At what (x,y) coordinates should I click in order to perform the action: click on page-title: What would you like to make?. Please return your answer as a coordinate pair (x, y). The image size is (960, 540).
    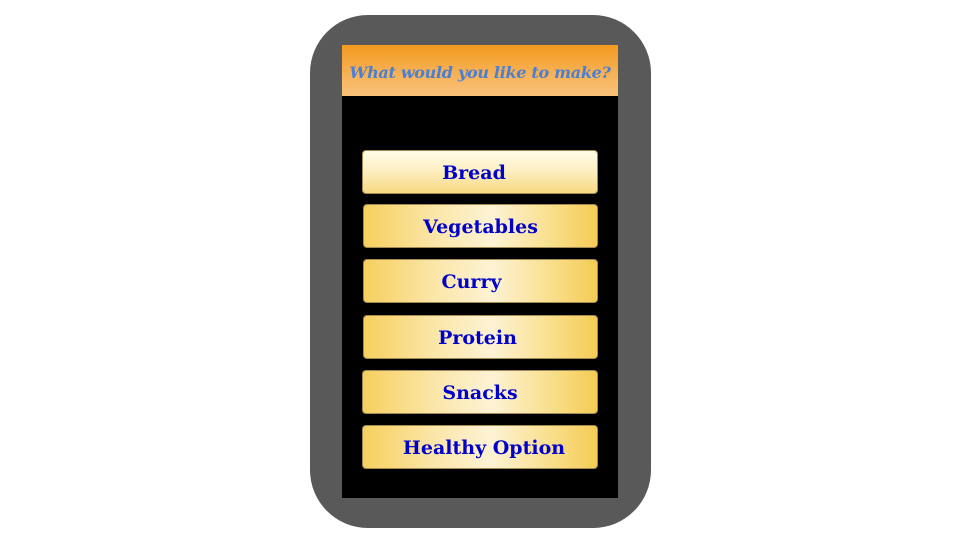
    Looking at the image, I should click on (480, 72).